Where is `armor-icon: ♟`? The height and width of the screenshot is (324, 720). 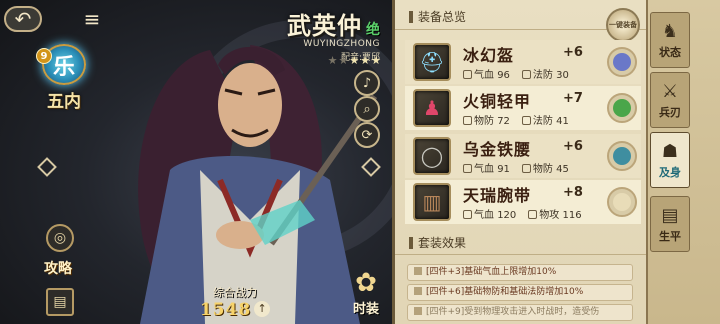
armor-icon: ♟ is located at coordinates (432, 108).